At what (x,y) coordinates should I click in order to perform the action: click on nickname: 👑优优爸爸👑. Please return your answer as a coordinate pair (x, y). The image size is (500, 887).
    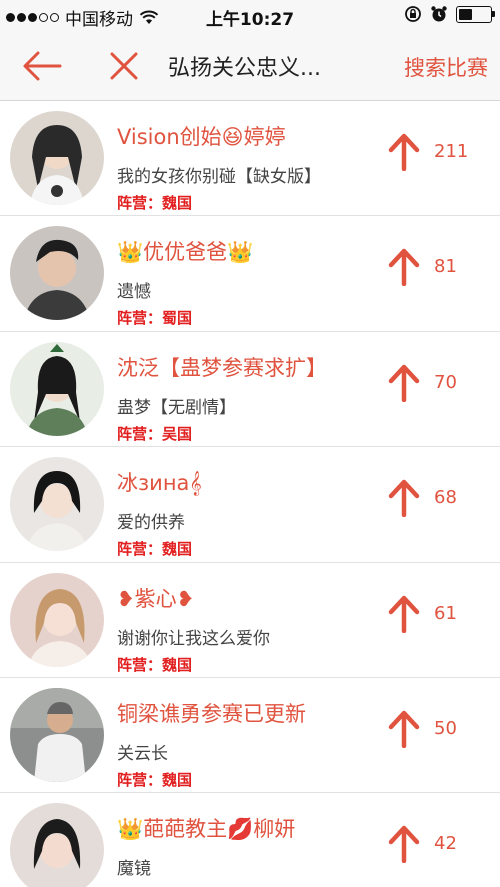
    Looking at the image, I should click on (185, 252).